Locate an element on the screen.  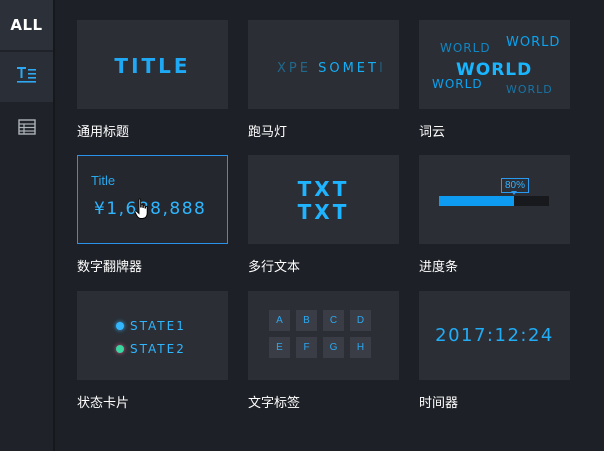
status-label: STATE2 is located at coordinates (158, 349).